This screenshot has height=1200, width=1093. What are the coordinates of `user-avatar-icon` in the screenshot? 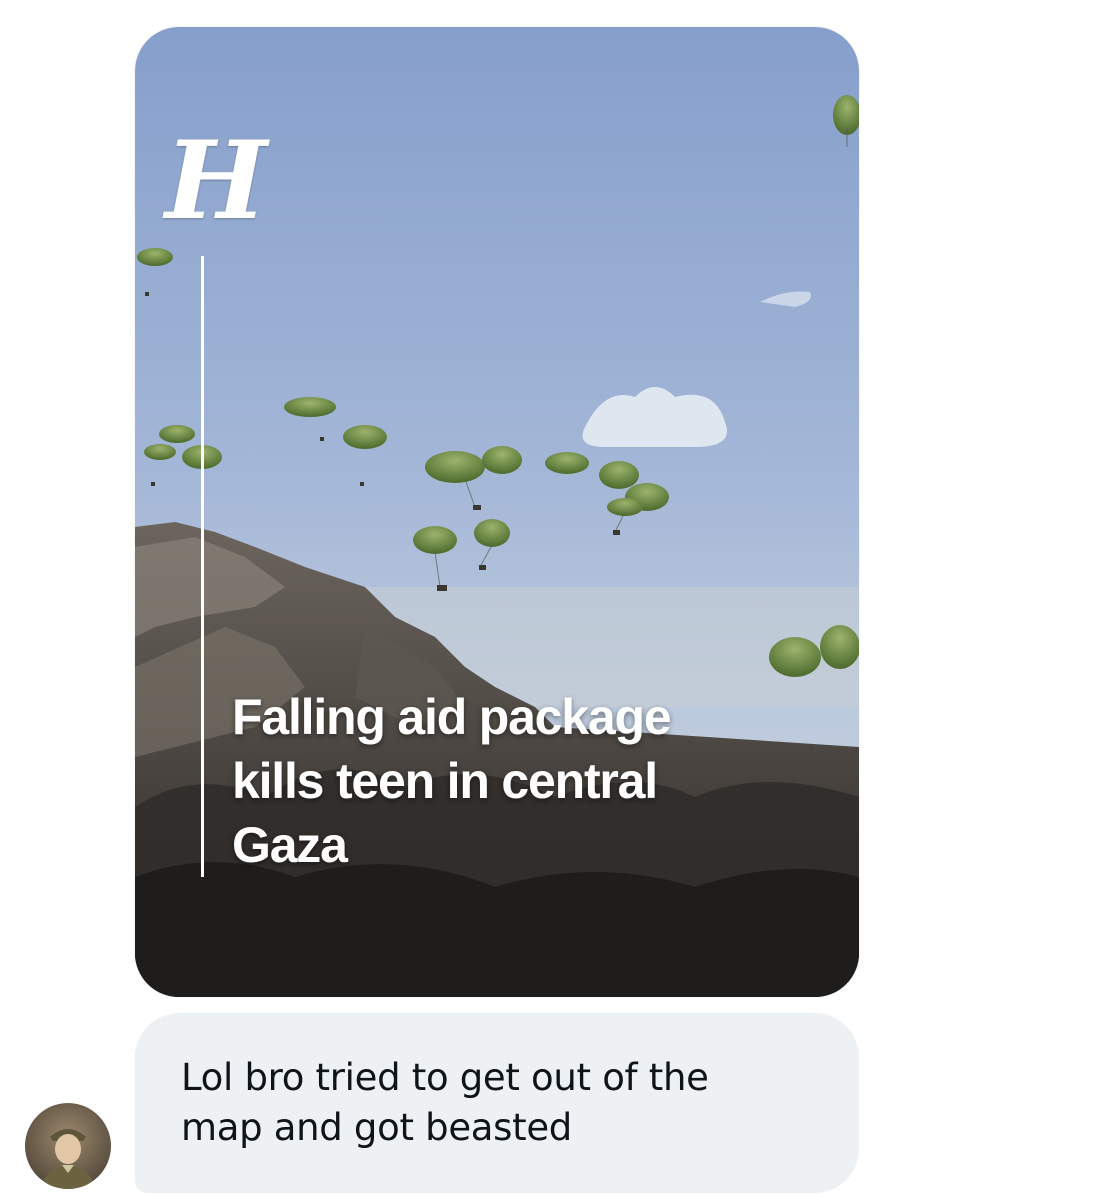 It's located at (68, 1146).